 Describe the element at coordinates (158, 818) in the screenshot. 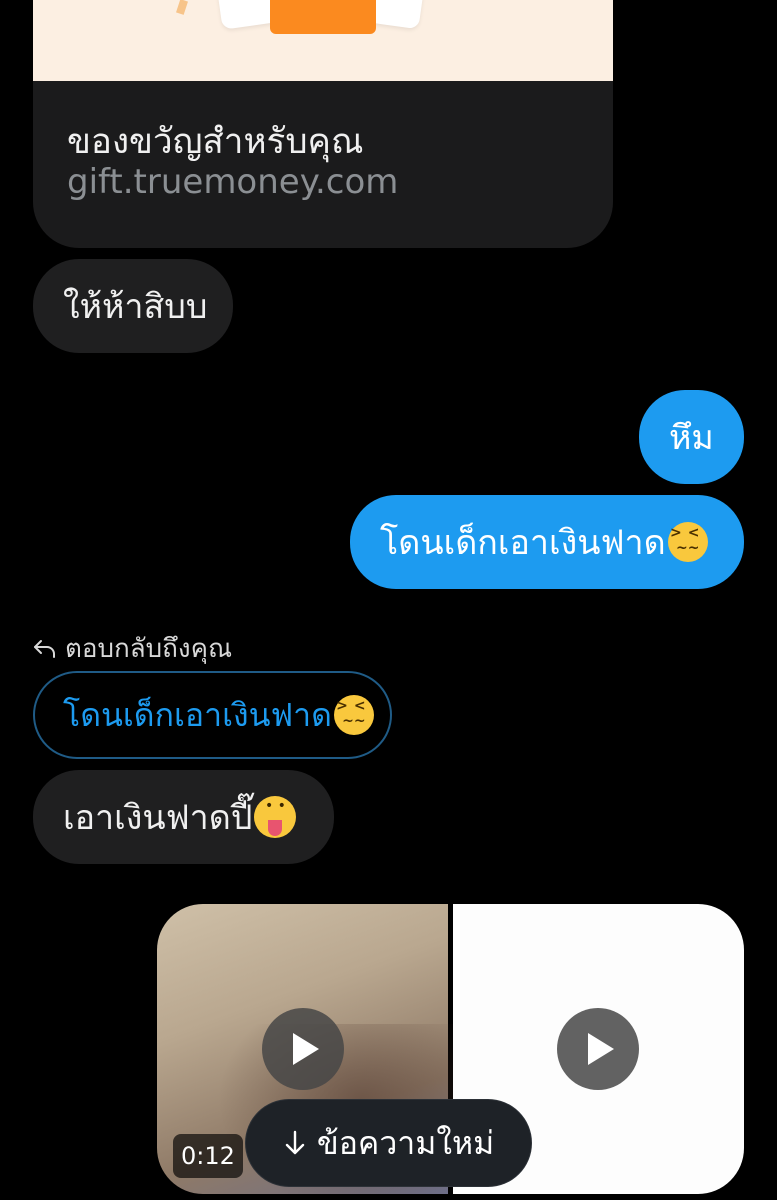

I see `message-text: เอาเงินฟาดปี๊` at that location.